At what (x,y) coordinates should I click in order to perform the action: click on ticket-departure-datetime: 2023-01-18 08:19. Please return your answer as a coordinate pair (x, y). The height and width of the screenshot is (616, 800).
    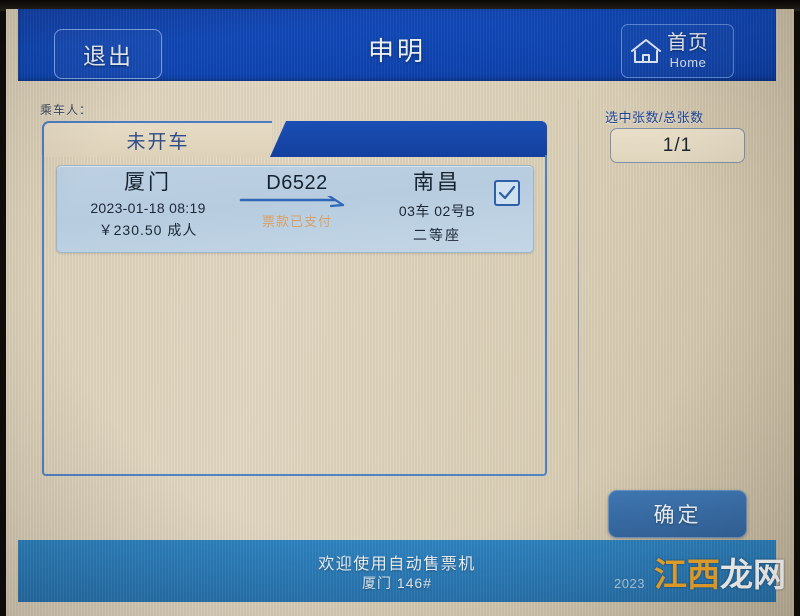
    Looking at the image, I should click on (148, 208).